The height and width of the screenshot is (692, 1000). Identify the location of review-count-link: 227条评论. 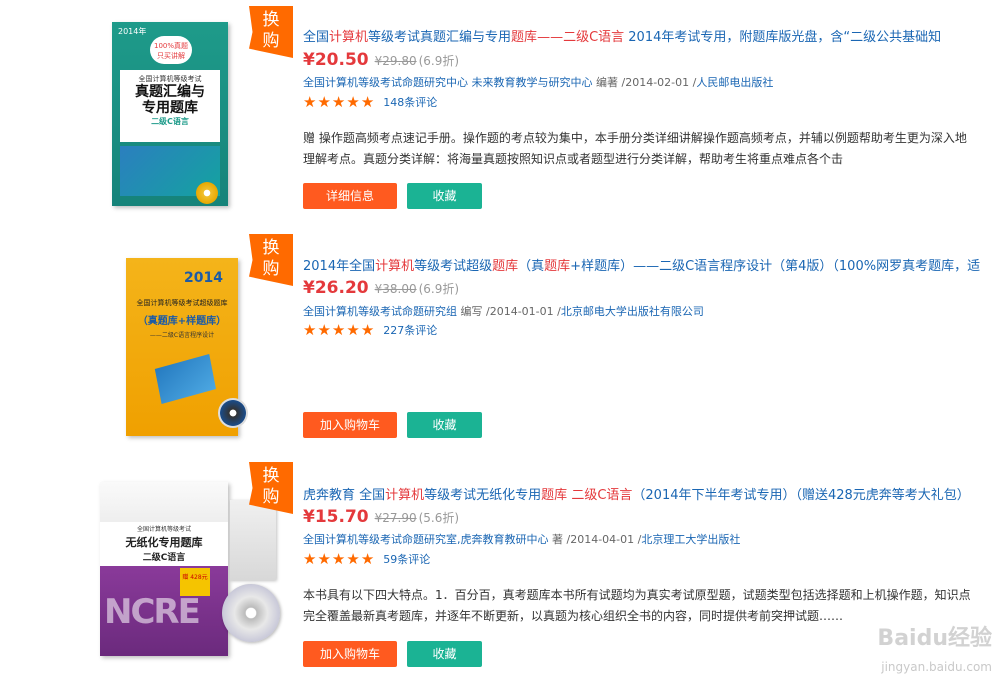
(410, 330).